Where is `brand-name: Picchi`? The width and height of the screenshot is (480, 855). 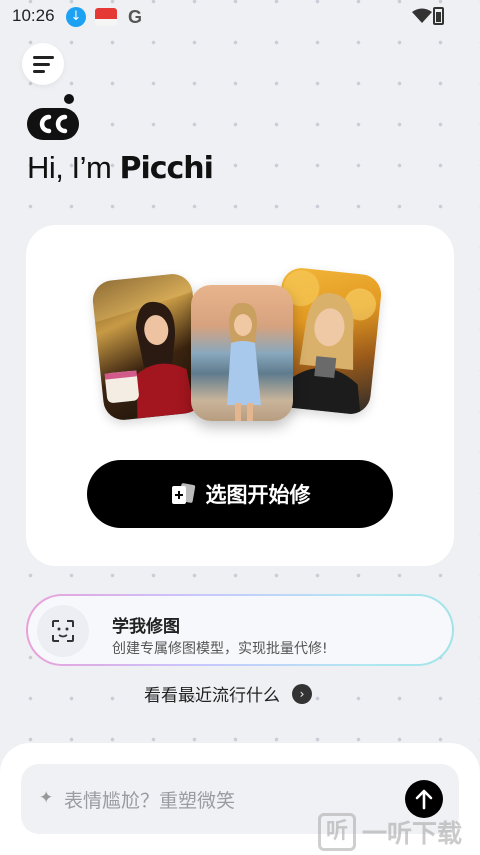 brand-name: Picchi is located at coordinates (166, 168).